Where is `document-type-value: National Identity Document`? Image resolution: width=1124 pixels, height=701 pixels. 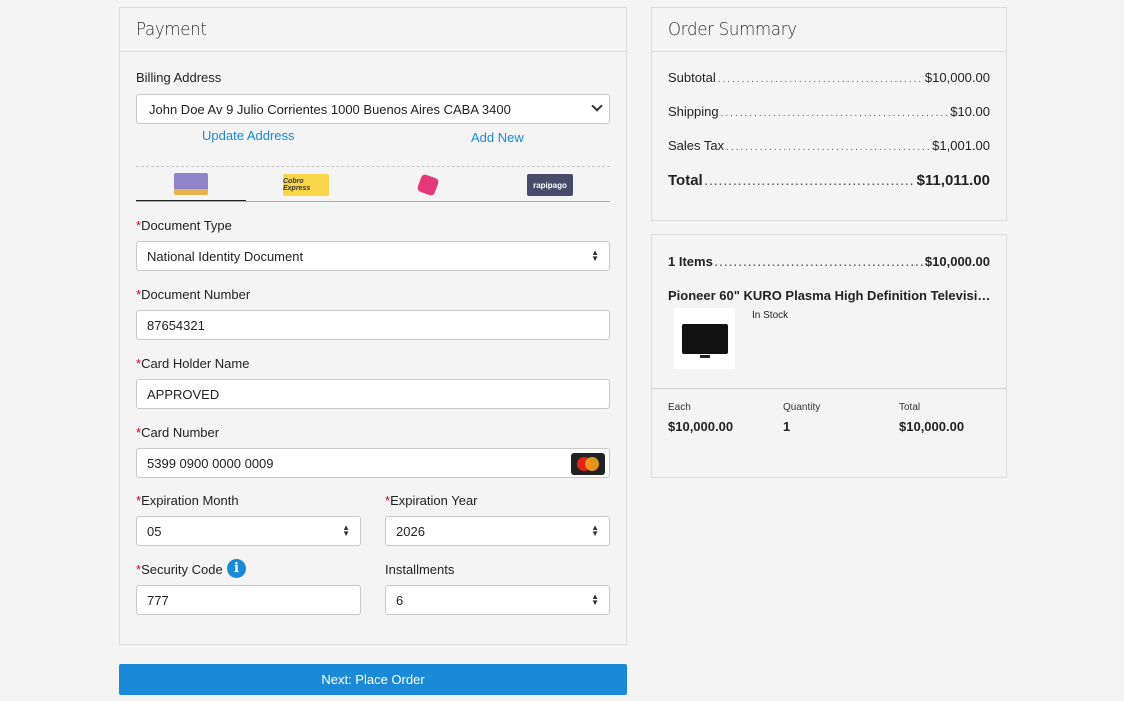 document-type-value: National Identity Document is located at coordinates (225, 256).